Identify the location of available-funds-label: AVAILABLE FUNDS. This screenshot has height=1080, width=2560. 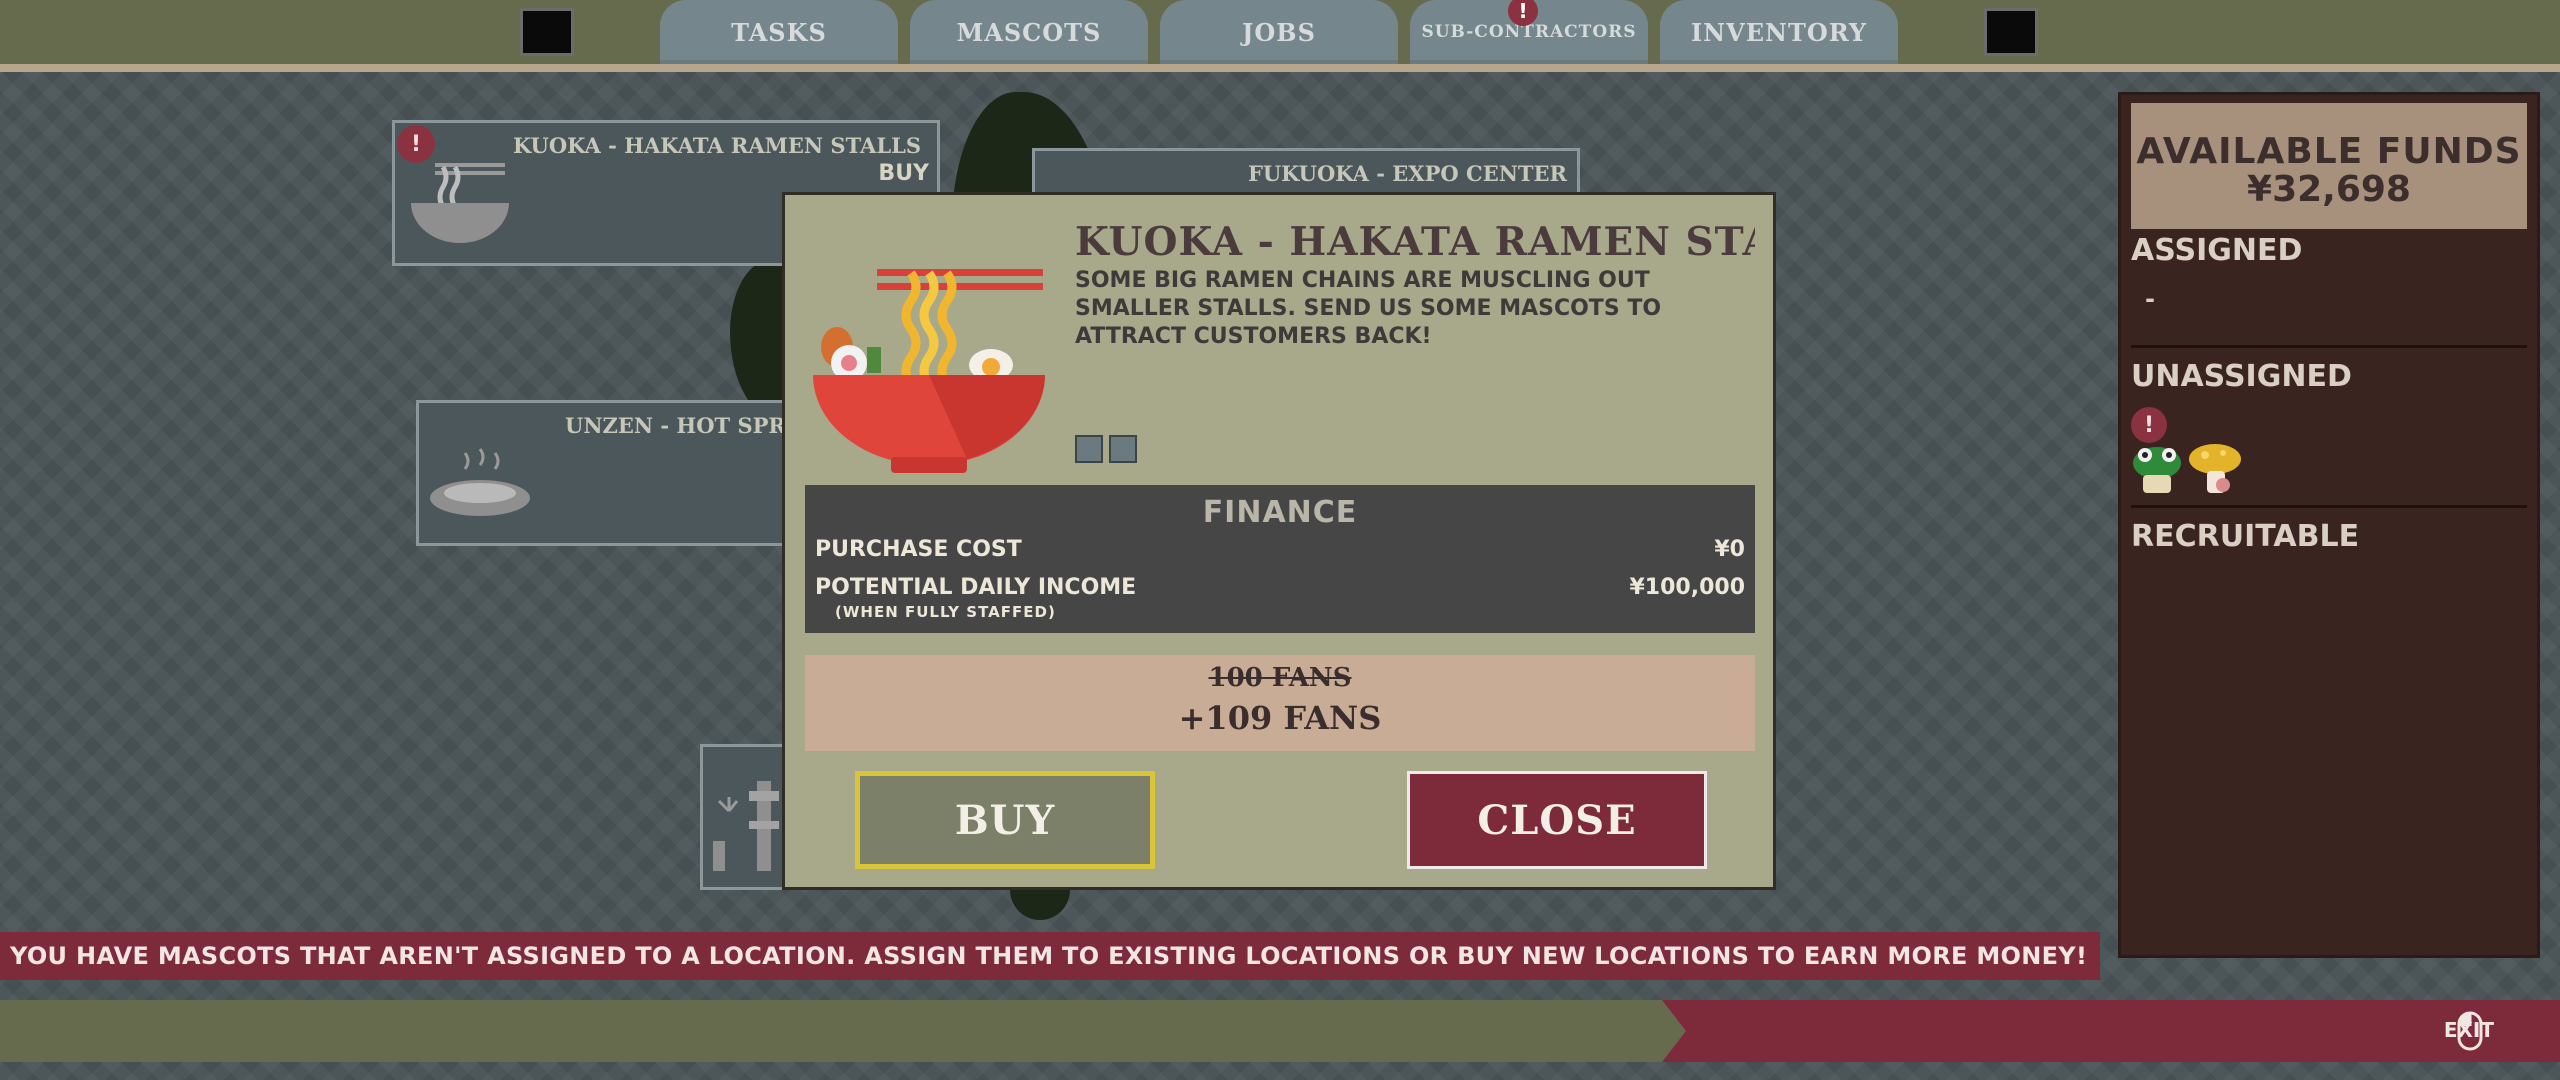
(2329, 151).